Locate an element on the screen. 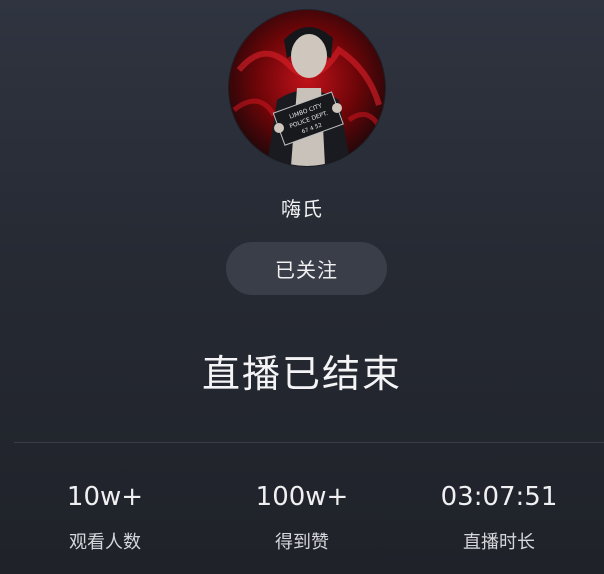 This screenshot has width=604, height=574. stats-row: 10w+ 观看人数 100w+ 得到赞 03:07:51 直播时长 is located at coordinates (302, 517).